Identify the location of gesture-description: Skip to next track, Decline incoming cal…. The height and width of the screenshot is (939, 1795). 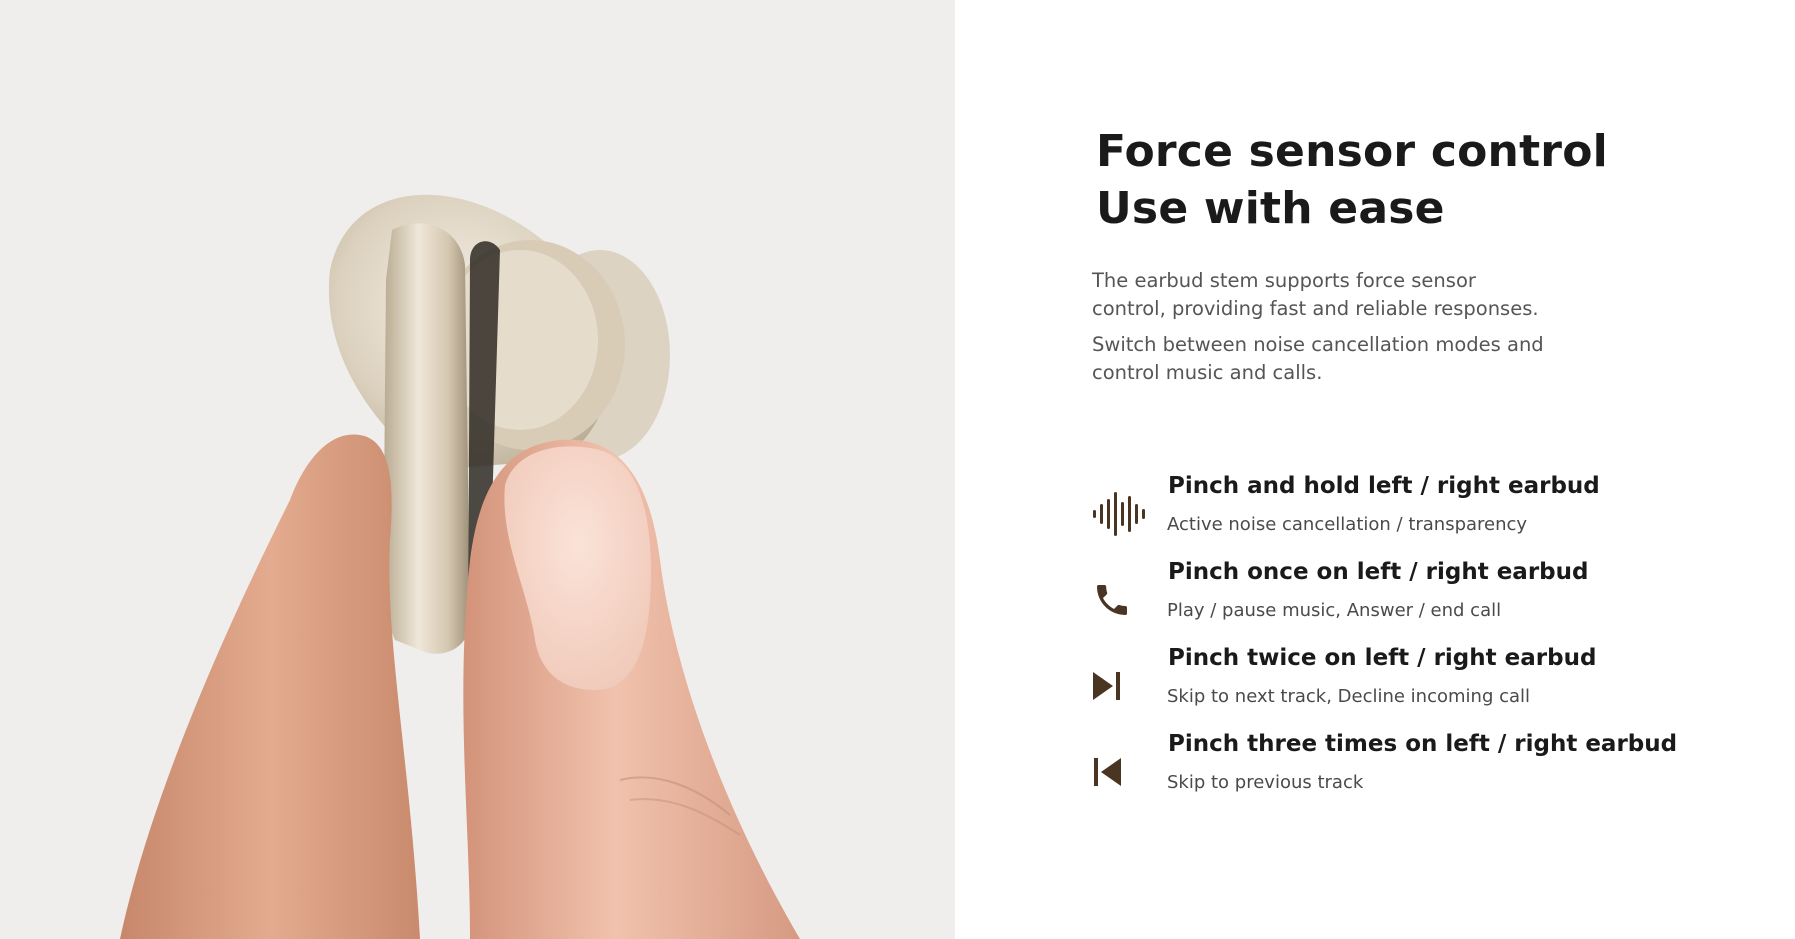
(1349, 696).